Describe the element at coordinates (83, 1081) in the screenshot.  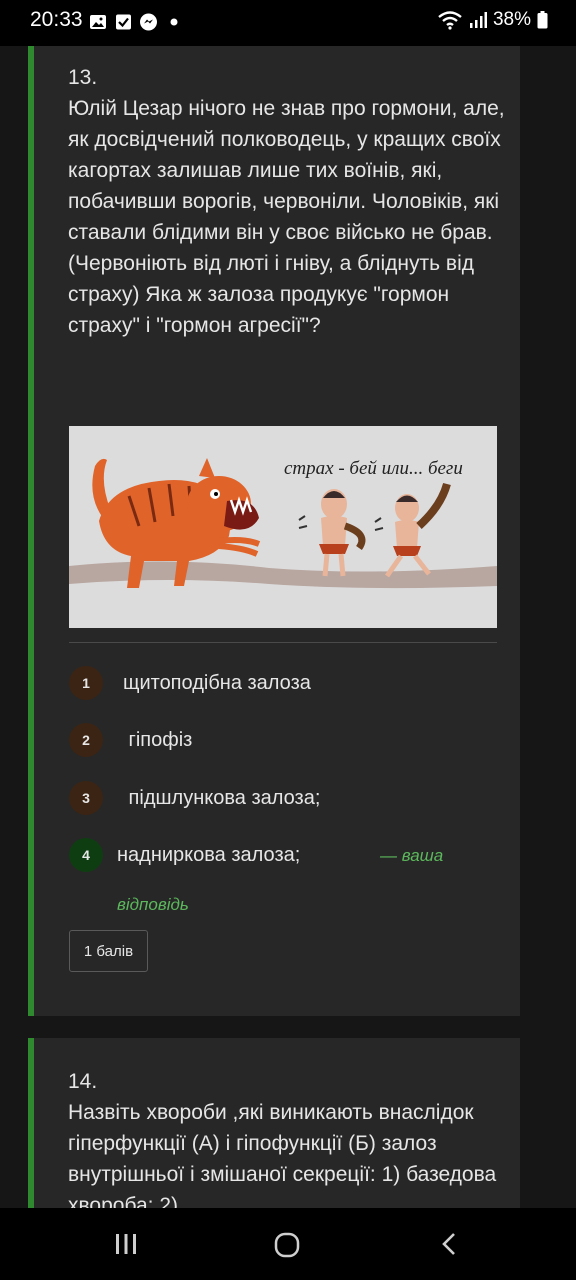
I see `question-number: 14.` at that location.